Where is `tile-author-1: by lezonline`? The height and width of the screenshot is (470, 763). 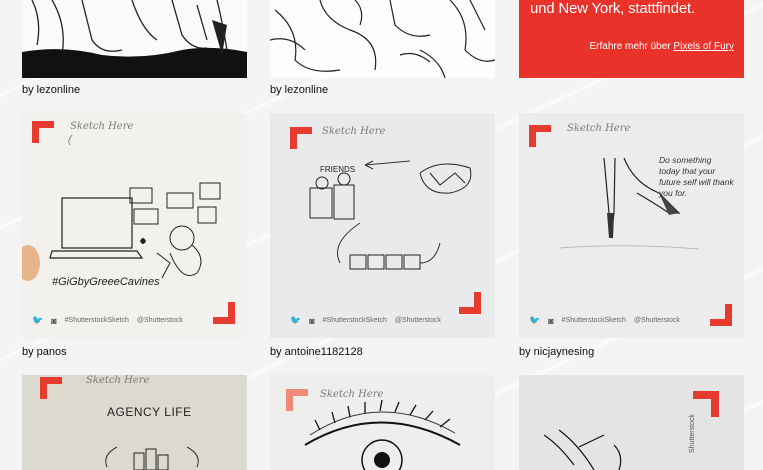 tile-author-1: by lezonline is located at coordinates (51, 90).